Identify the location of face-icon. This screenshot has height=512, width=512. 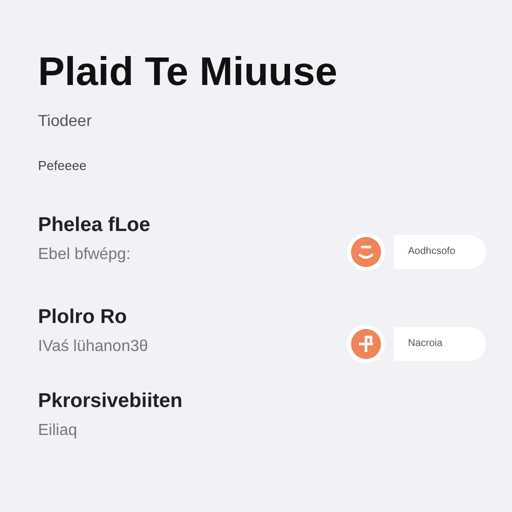
(366, 252).